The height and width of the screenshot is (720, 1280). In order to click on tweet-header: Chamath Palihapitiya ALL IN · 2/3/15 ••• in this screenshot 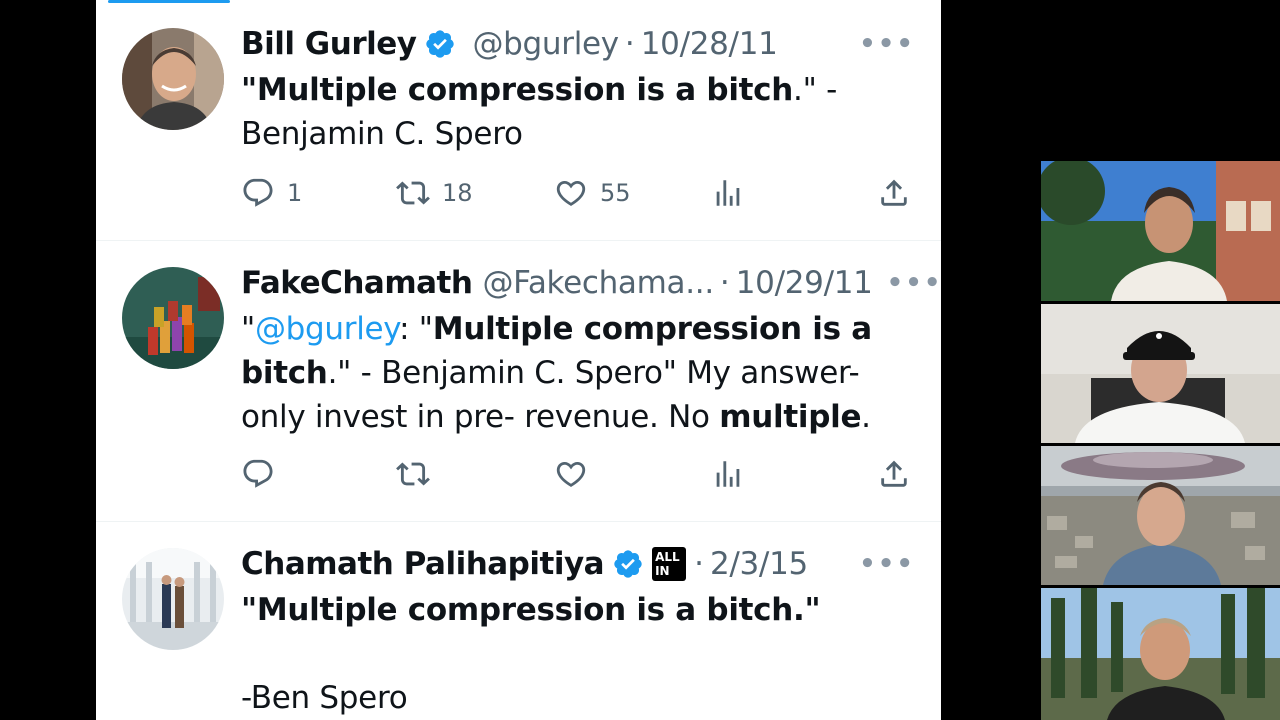, I will do `click(578, 564)`.